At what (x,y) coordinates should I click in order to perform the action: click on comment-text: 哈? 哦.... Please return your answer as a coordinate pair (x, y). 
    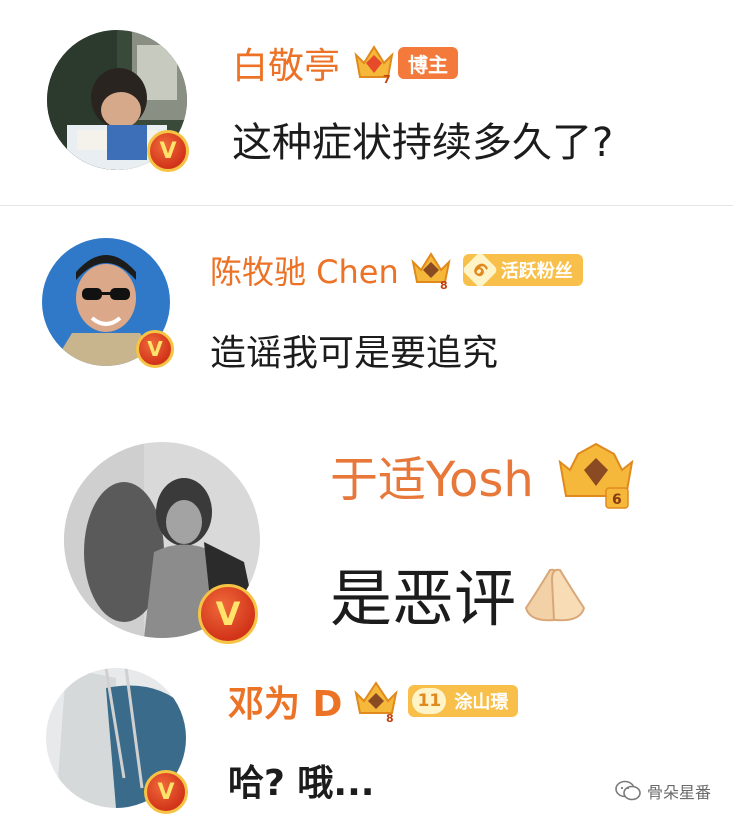
    Looking at the image, I should click on (301, 783).